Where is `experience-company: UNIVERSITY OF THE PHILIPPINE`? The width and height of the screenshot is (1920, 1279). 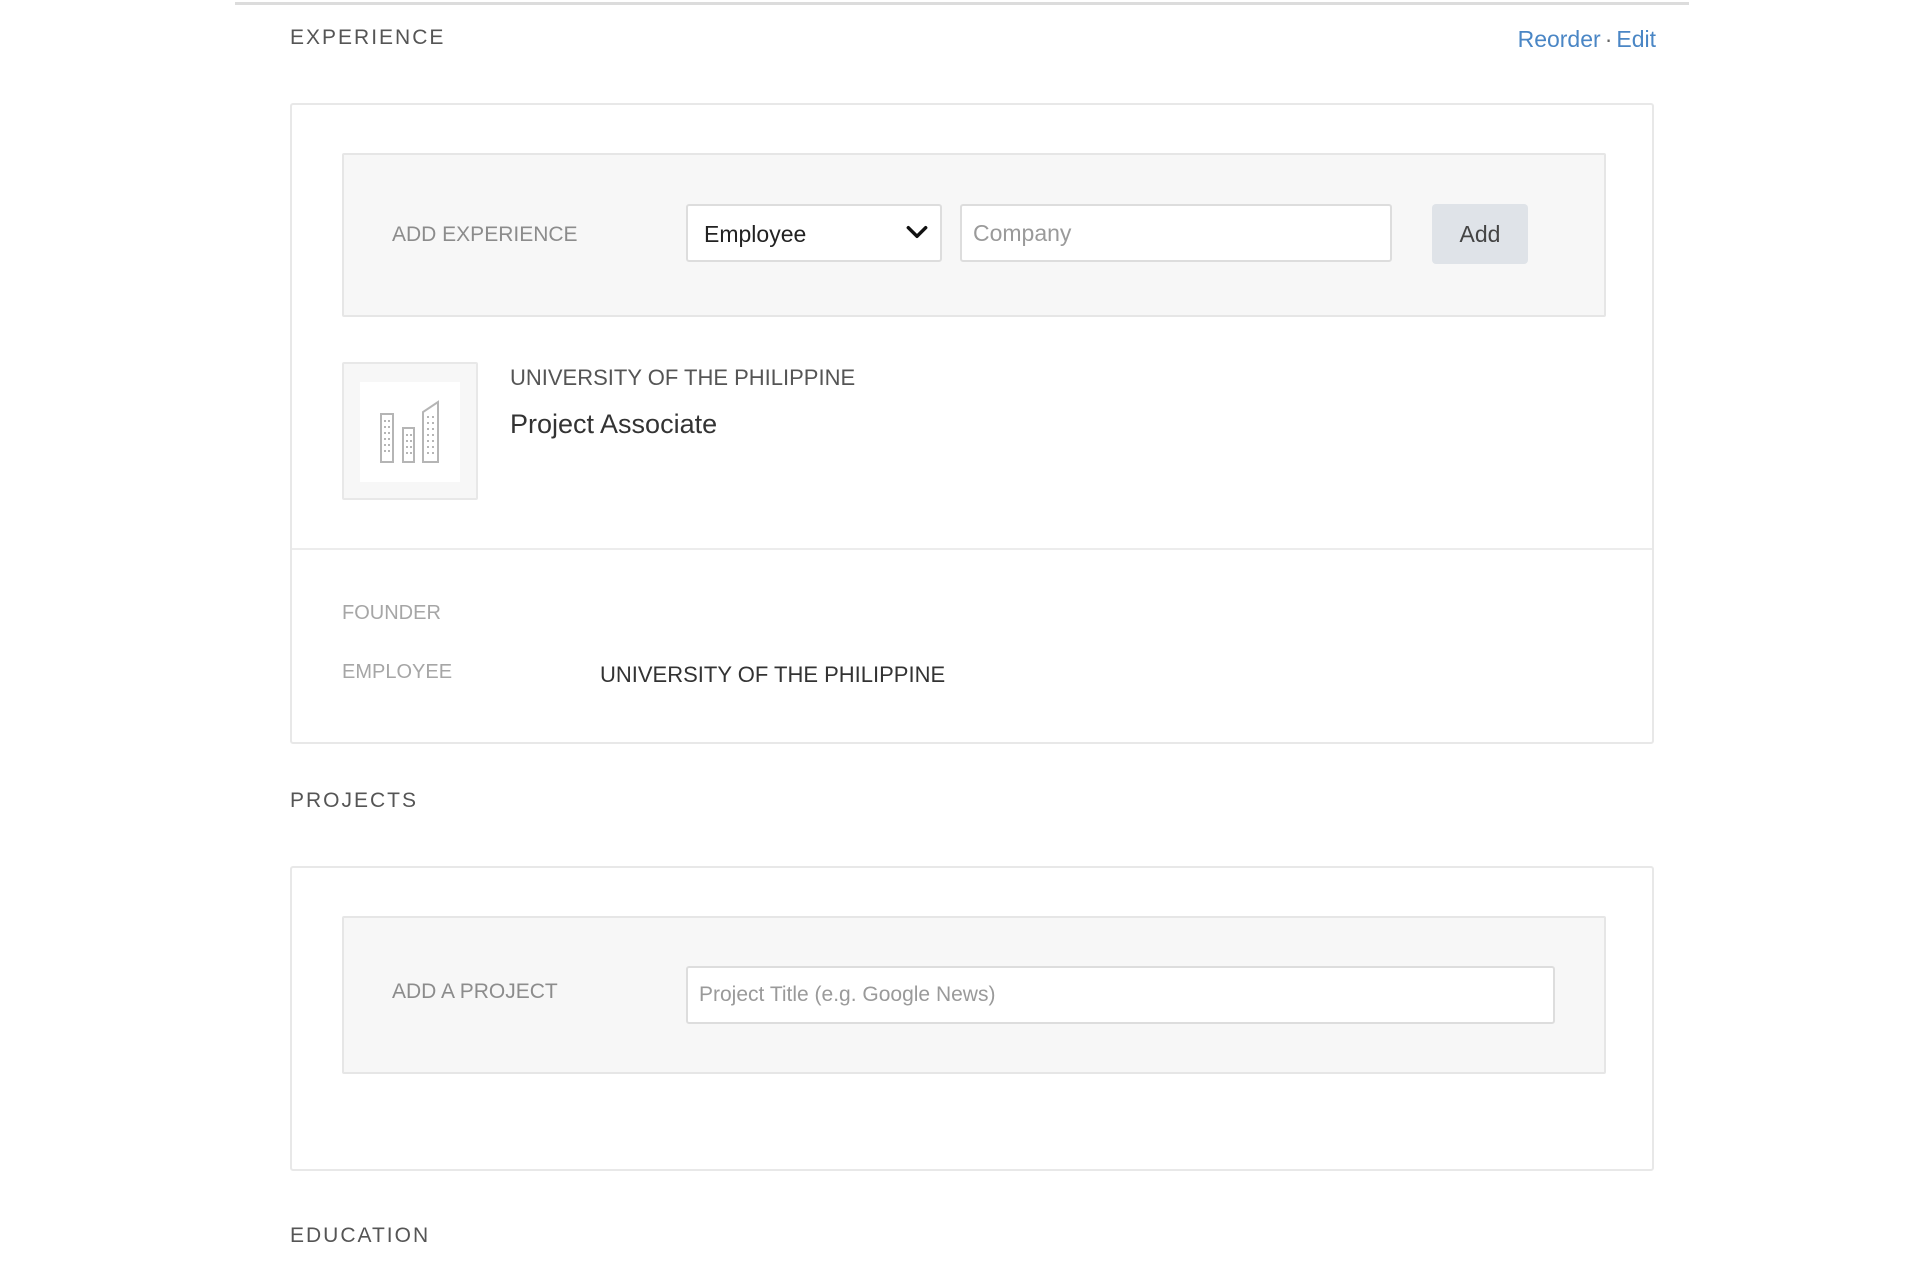
experience-company: UNIVERSITY OF THE PHILIPPINE is located at coordinates (683, 377).